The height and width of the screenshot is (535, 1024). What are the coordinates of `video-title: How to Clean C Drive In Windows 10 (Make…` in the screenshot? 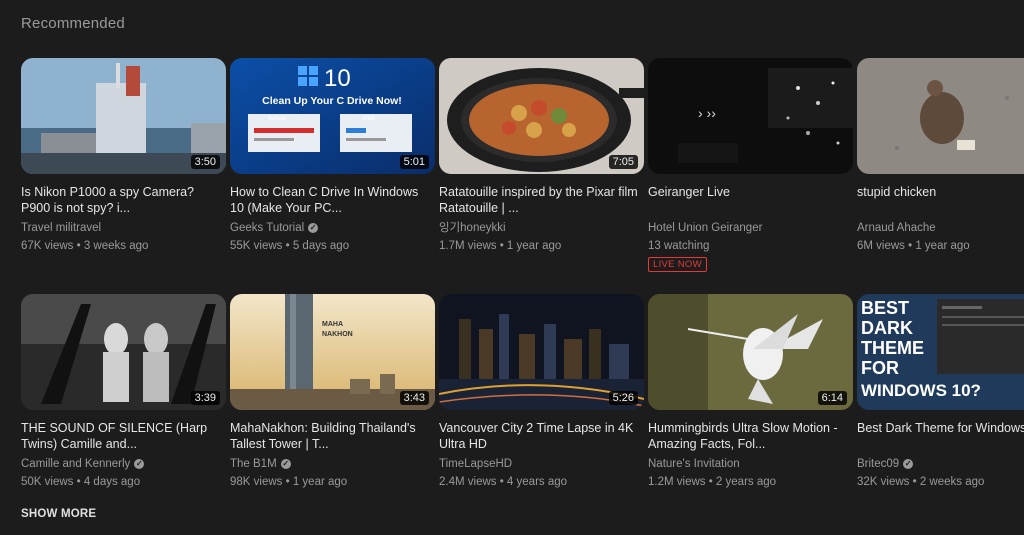 It's located at (332, 200).